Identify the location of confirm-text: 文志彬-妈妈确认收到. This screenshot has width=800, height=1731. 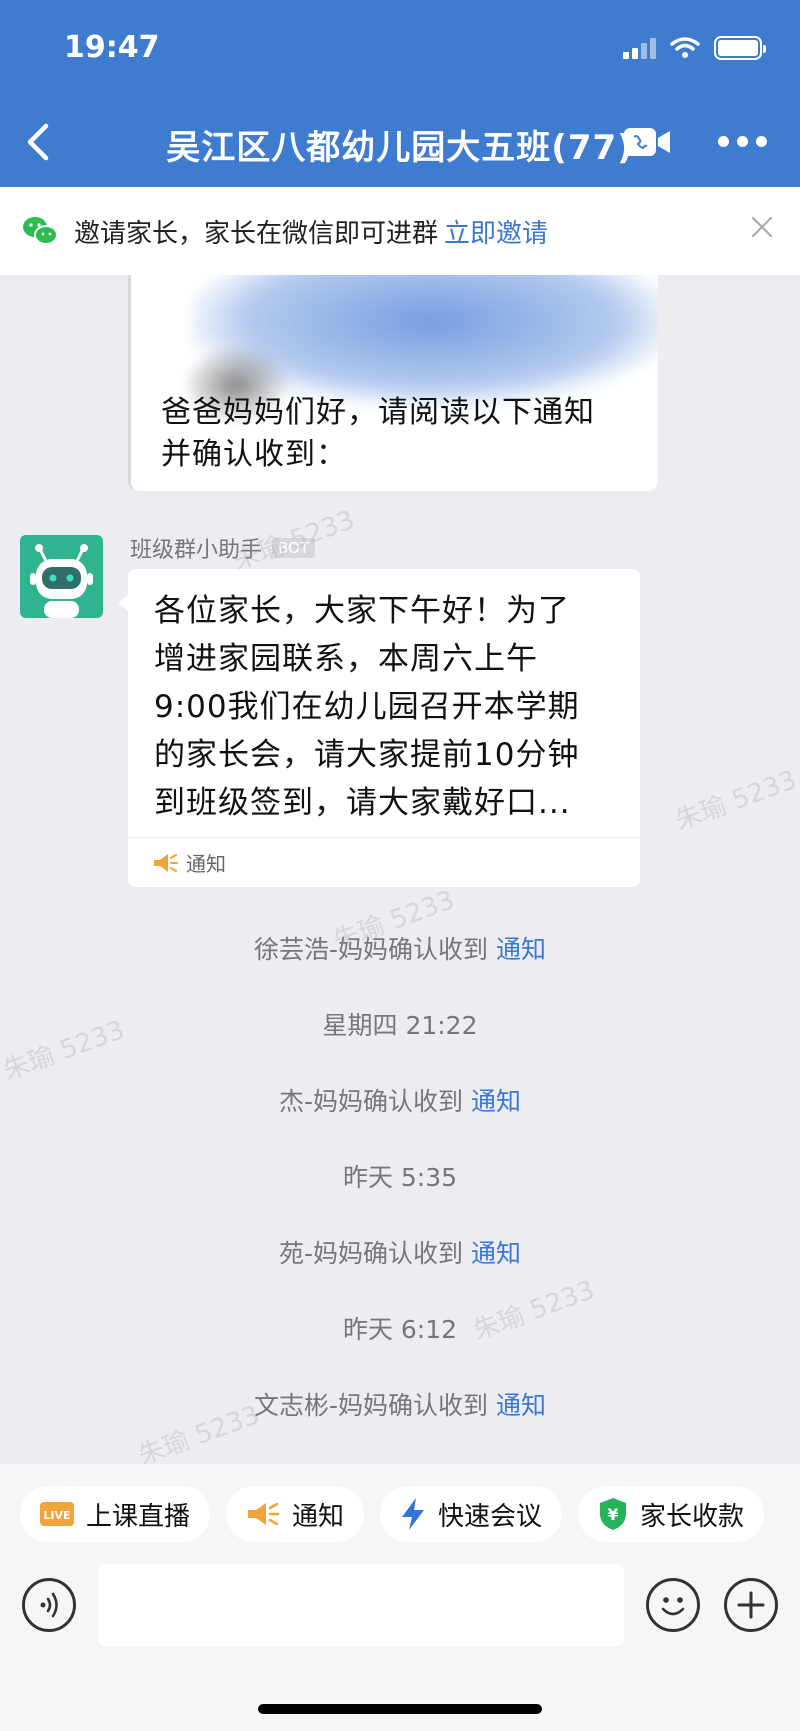
(371, 1405).